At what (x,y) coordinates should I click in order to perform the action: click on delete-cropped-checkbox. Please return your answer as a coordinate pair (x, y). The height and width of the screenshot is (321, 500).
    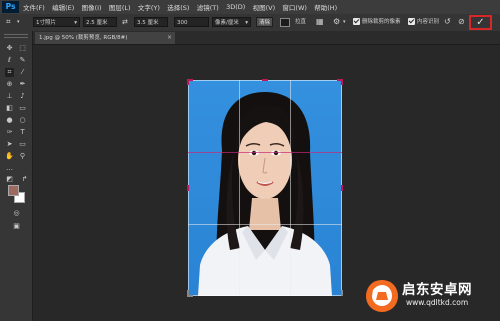
    Looking at the image, I should click on (356, 21).